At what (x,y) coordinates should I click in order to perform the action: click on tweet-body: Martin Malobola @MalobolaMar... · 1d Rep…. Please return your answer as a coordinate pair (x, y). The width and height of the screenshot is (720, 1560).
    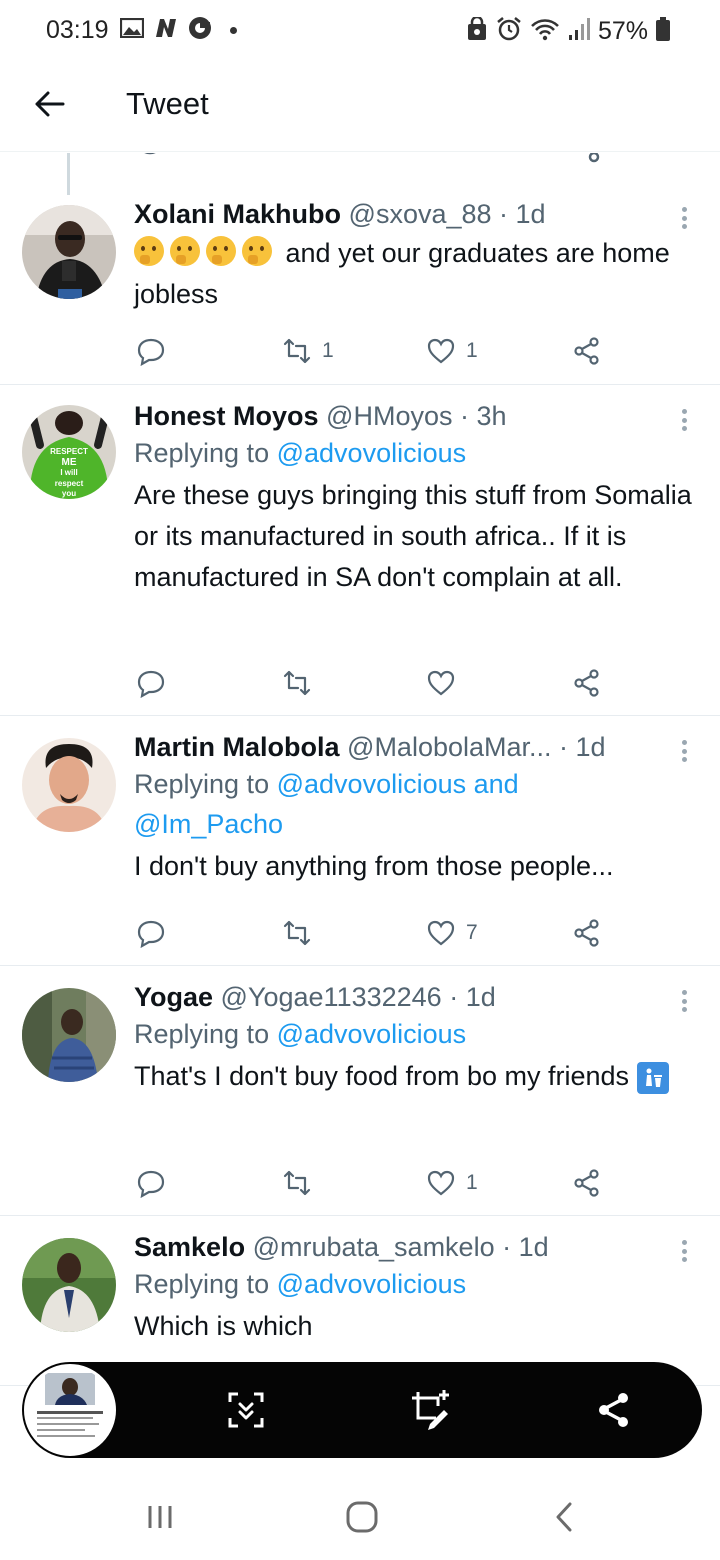
    Looking at the image, I should click on (413, 808).